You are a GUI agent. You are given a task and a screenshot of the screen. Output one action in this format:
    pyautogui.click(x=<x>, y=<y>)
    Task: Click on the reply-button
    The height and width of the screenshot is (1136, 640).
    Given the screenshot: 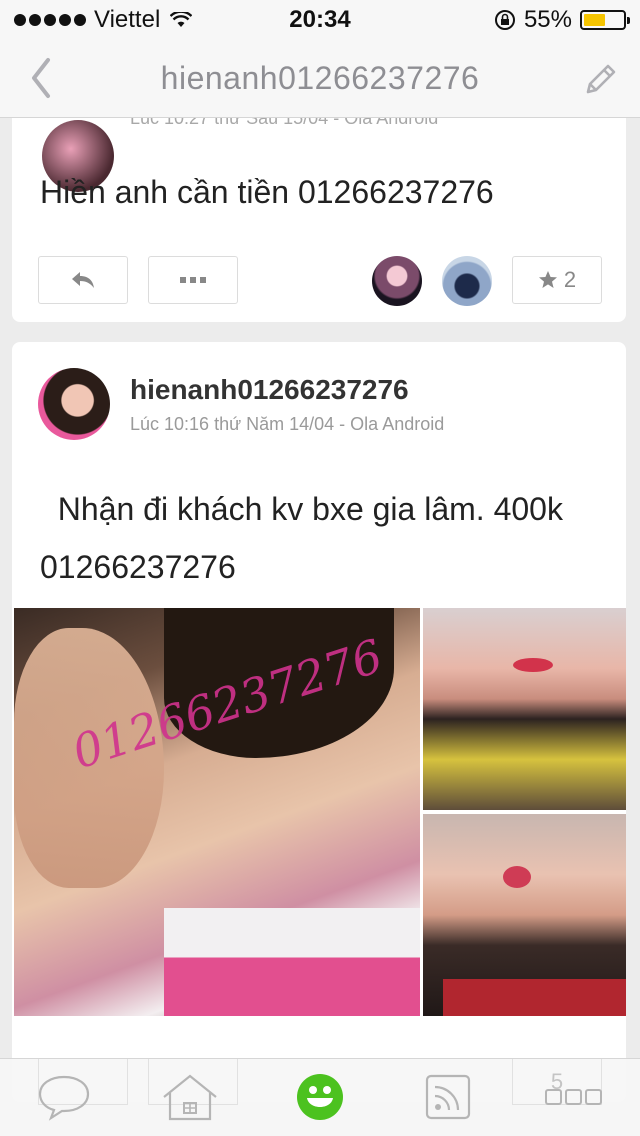 What is the action you would take?
    pyautogui.click(x=83, y=280)
    